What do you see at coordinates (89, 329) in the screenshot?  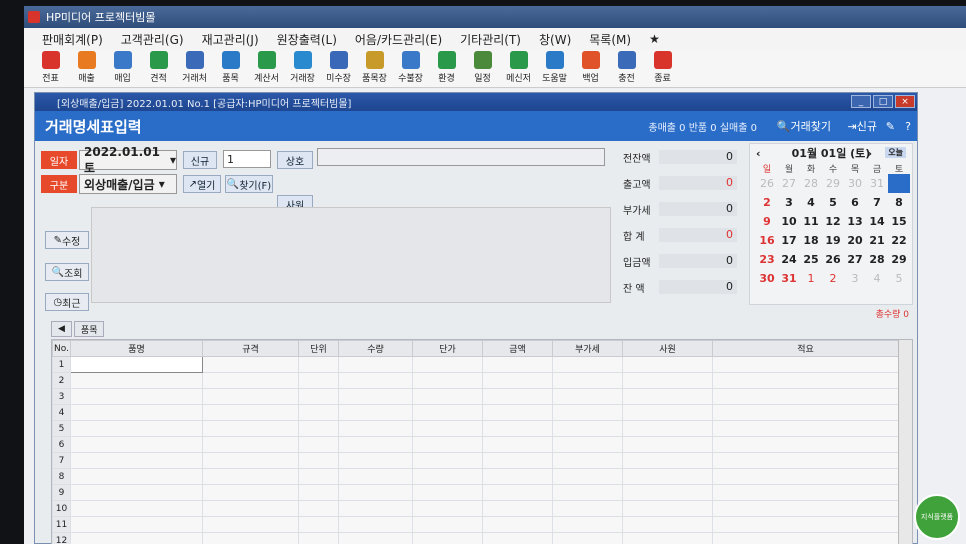 I see `tab-1: 품목` at bounding box center [89, 329].